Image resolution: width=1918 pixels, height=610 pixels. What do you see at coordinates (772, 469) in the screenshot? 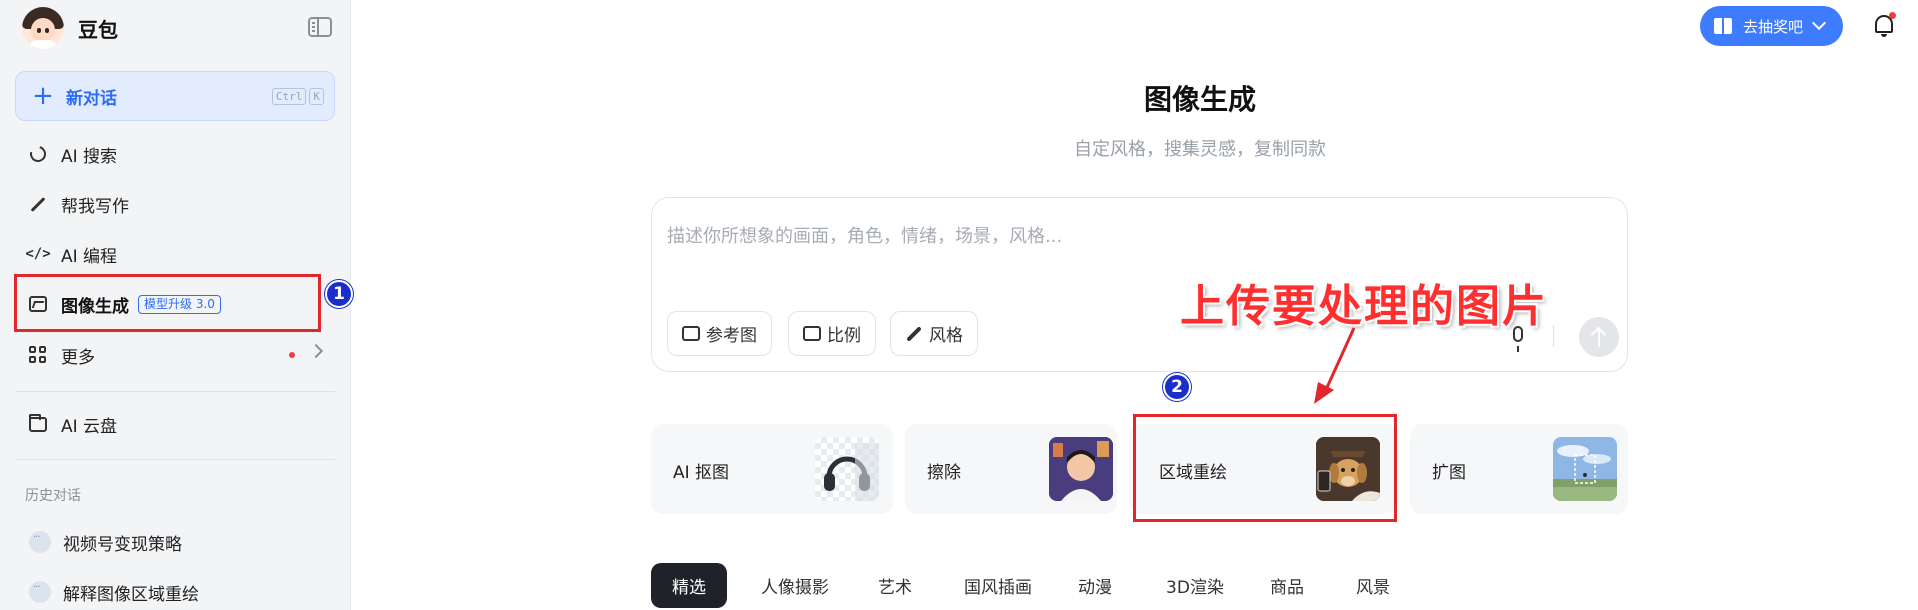
I see `card-ai-cutout: AI 抠图` at bounding box center [772, 469].